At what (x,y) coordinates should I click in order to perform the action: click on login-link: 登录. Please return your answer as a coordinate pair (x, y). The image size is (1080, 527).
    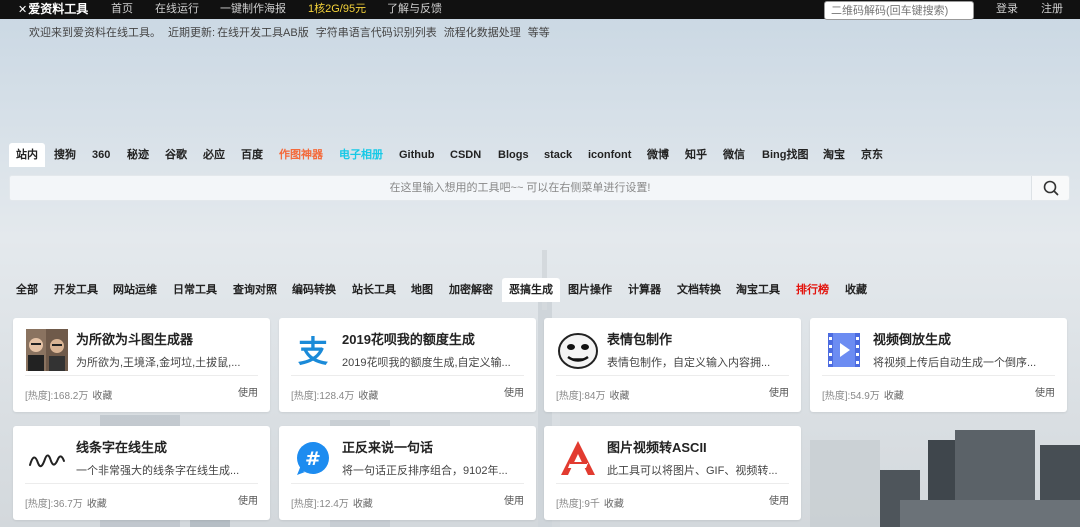
    Looking at the image, I should click on (1007, 9).